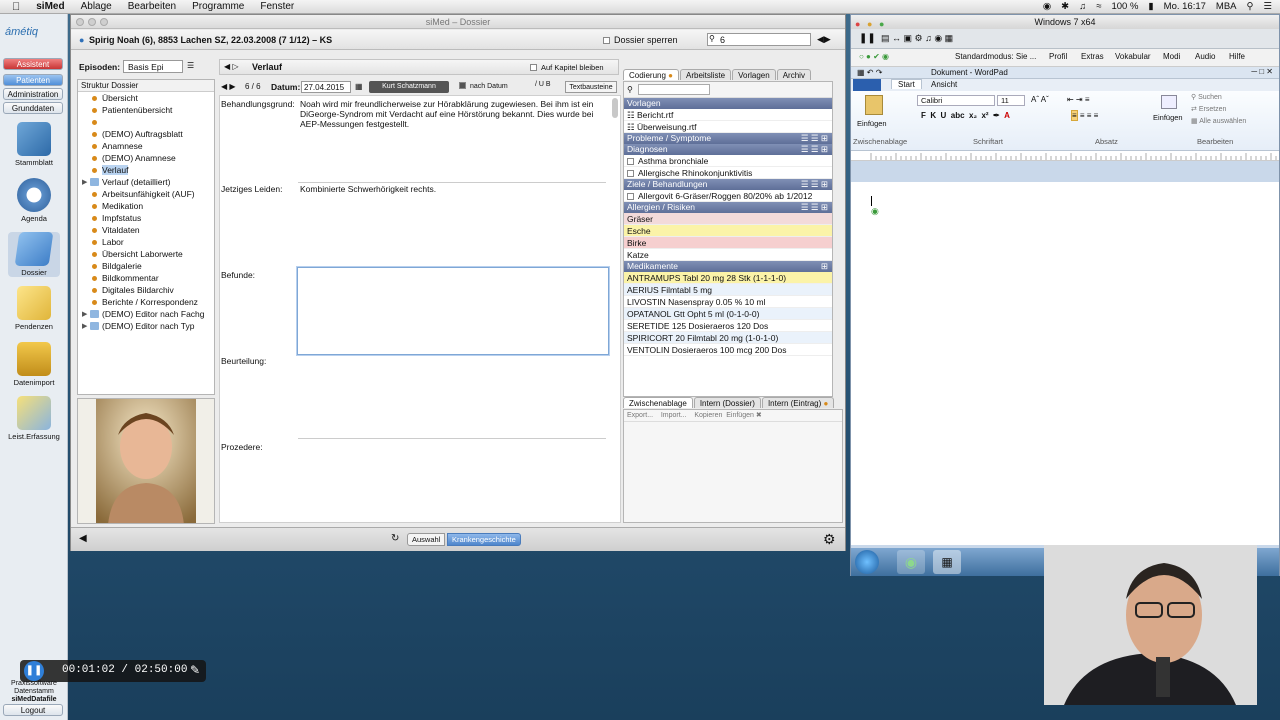 This screenshot has height=720, width=1280. What do you see at coordinates (1065, 6) in the screenshot?
I see `bluetooth-icon: ✱` at bounding box center [1065, 6].